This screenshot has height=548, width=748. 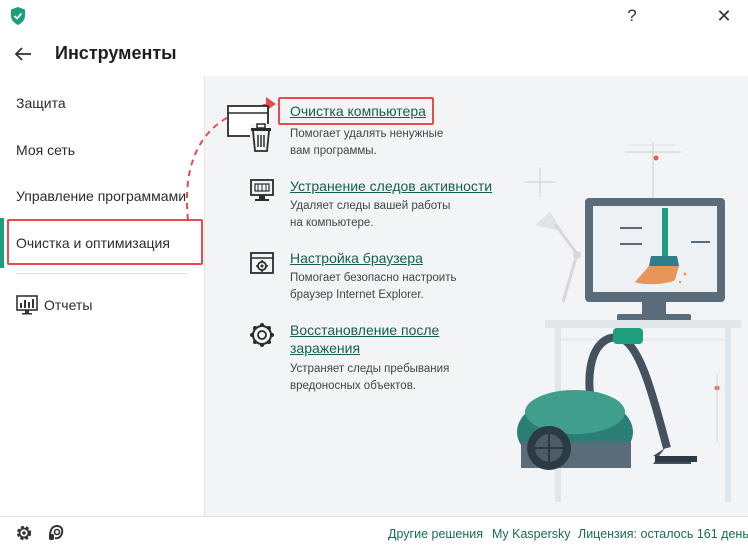 I want to click on active-indicator, so click(x=2, y=243).